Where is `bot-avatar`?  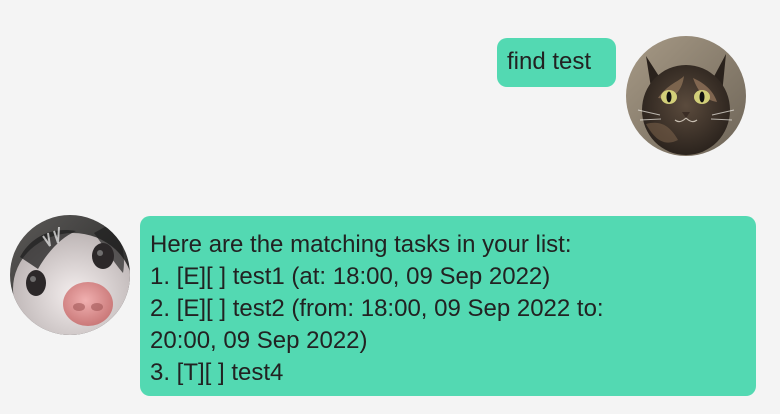
bot-avatar is located at coordinates (70, 275).